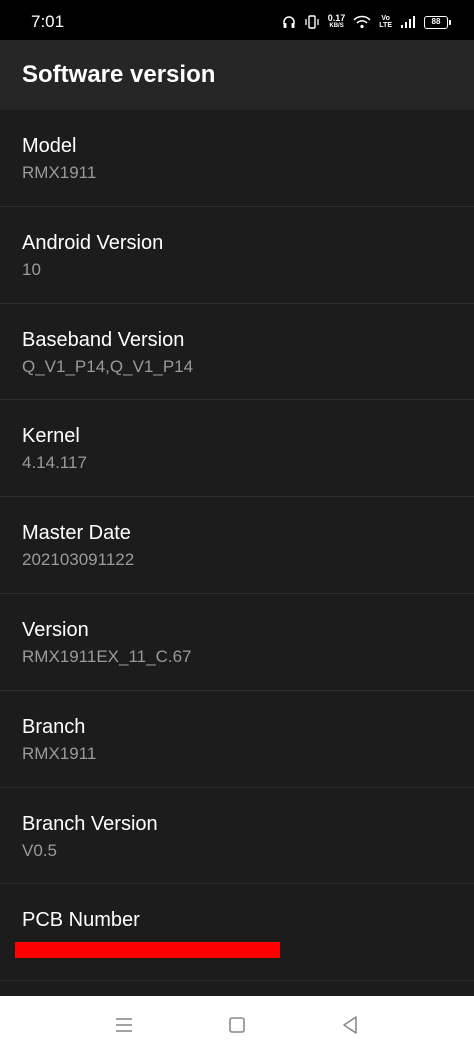 Image resolution: width=474 pixels, height=1053 pixels. I want to click on status-time: 7:01, so click(48, 21).